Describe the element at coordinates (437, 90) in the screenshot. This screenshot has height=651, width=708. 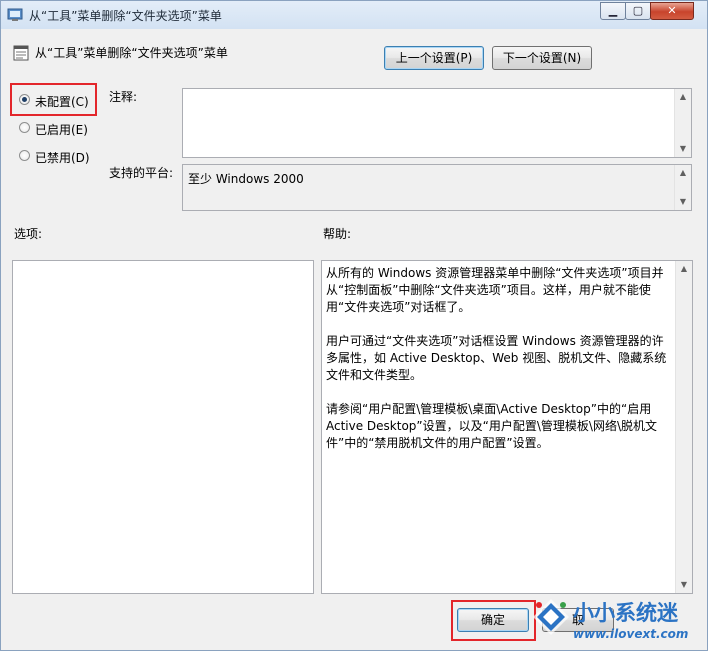
I see `comment-value` at that location.